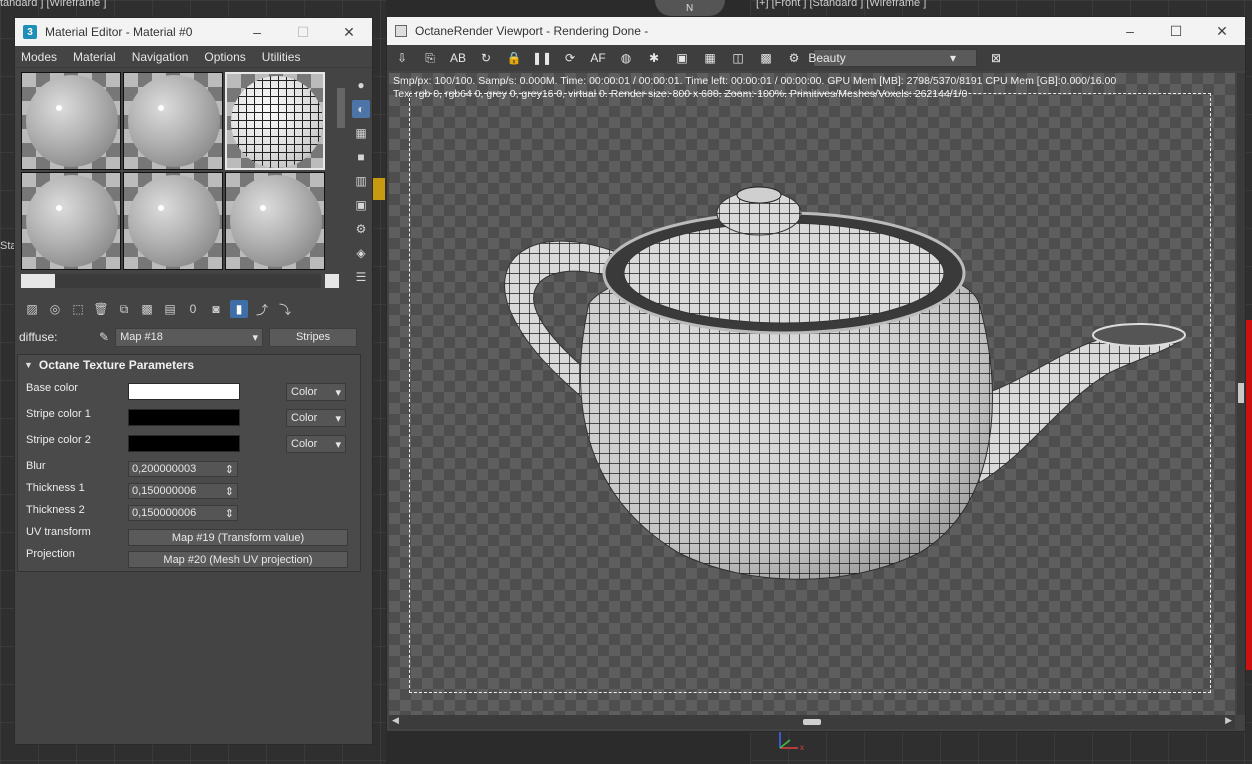 The width and height of the screenshot is (1252, 764). What do you see at coordinates (361, 109) in the screenshot?
I see `backlight-icon: ◐` at bounding box center [361, 109].